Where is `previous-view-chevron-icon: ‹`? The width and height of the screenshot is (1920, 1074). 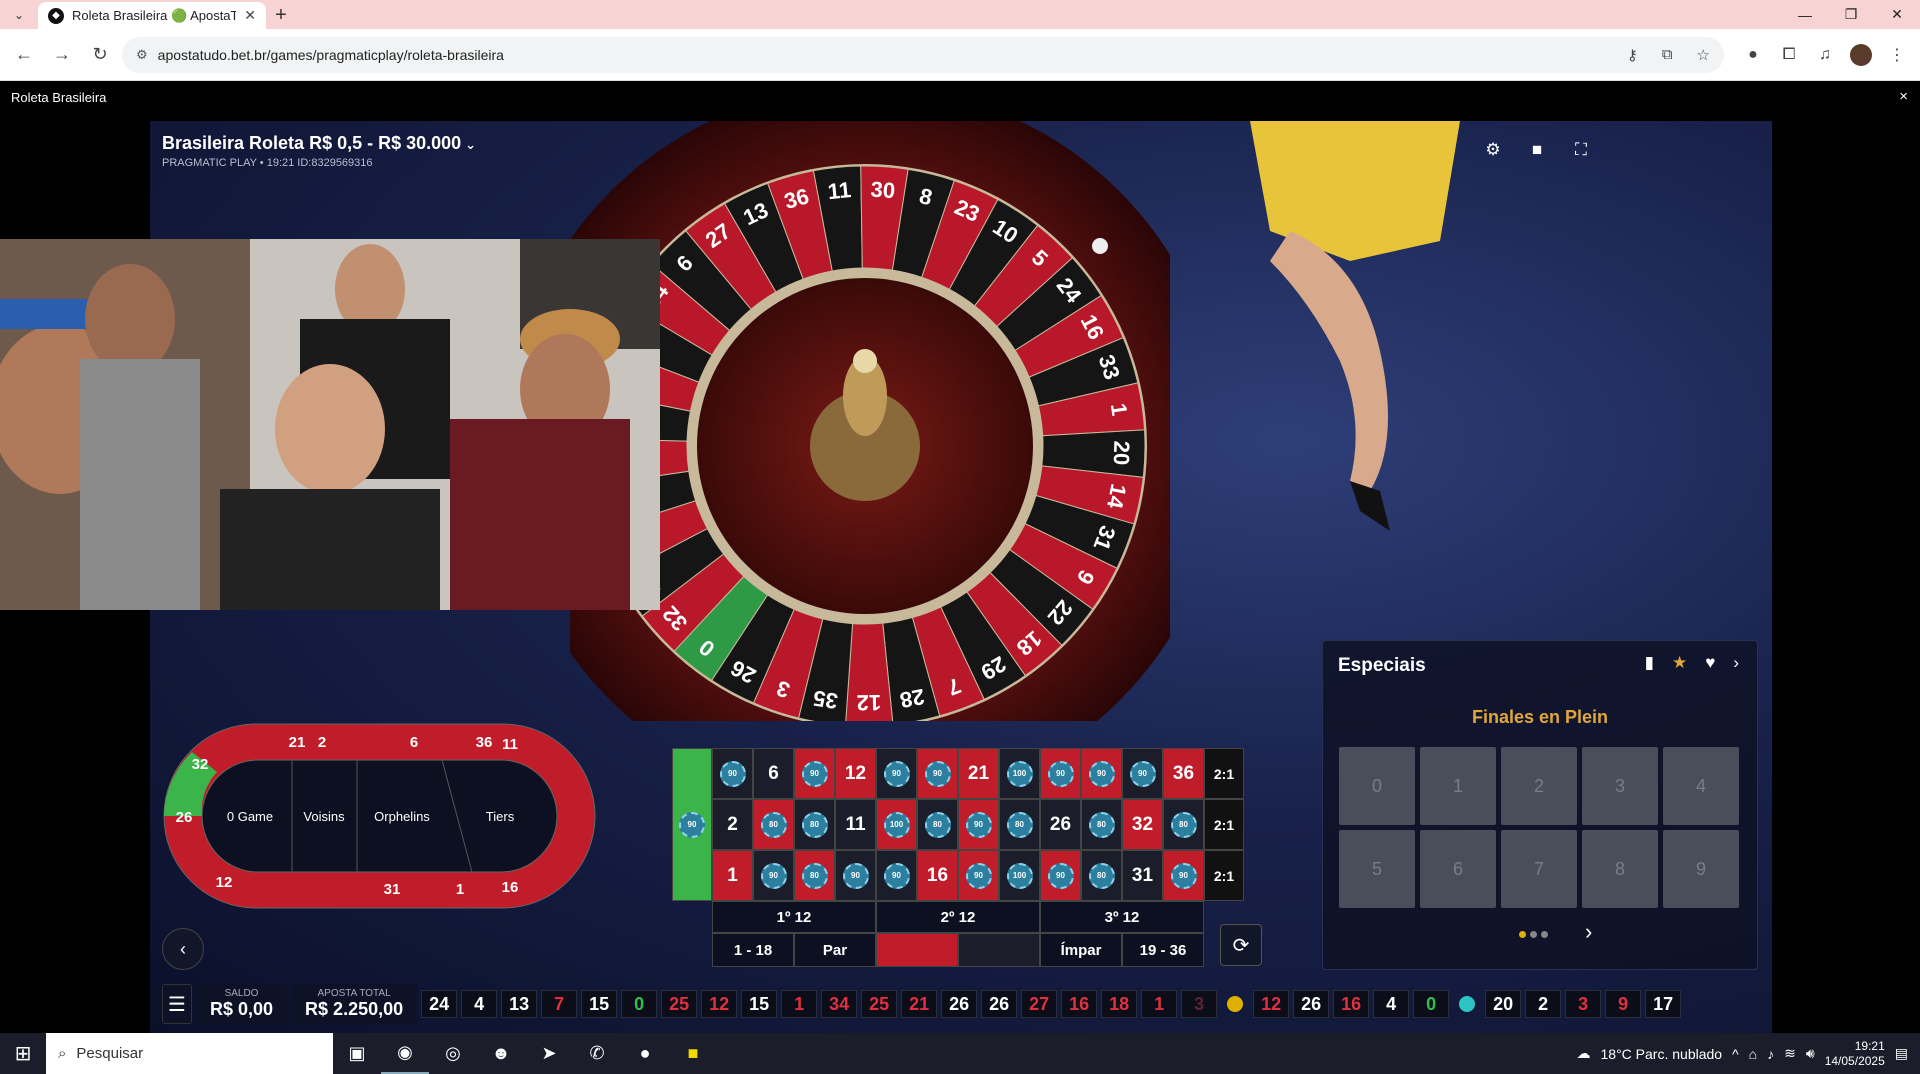 previous-view-chevron-icon: ‹ is located at coordinates (183, 949).